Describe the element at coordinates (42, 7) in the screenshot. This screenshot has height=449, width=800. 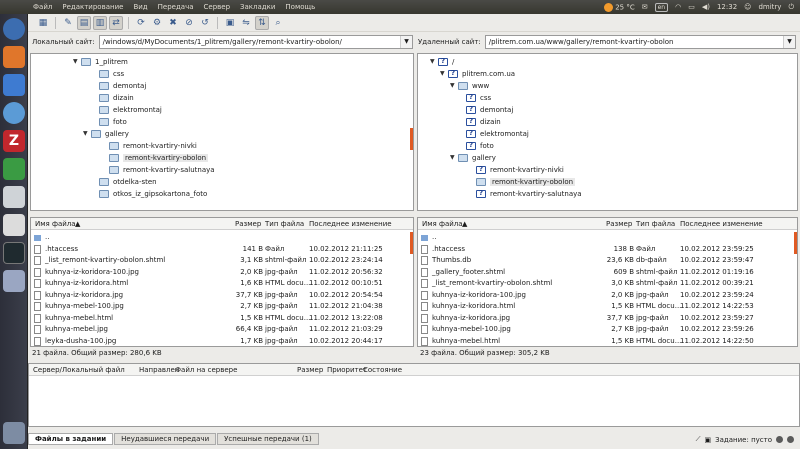
I see `menu-file: Файл` at that location.